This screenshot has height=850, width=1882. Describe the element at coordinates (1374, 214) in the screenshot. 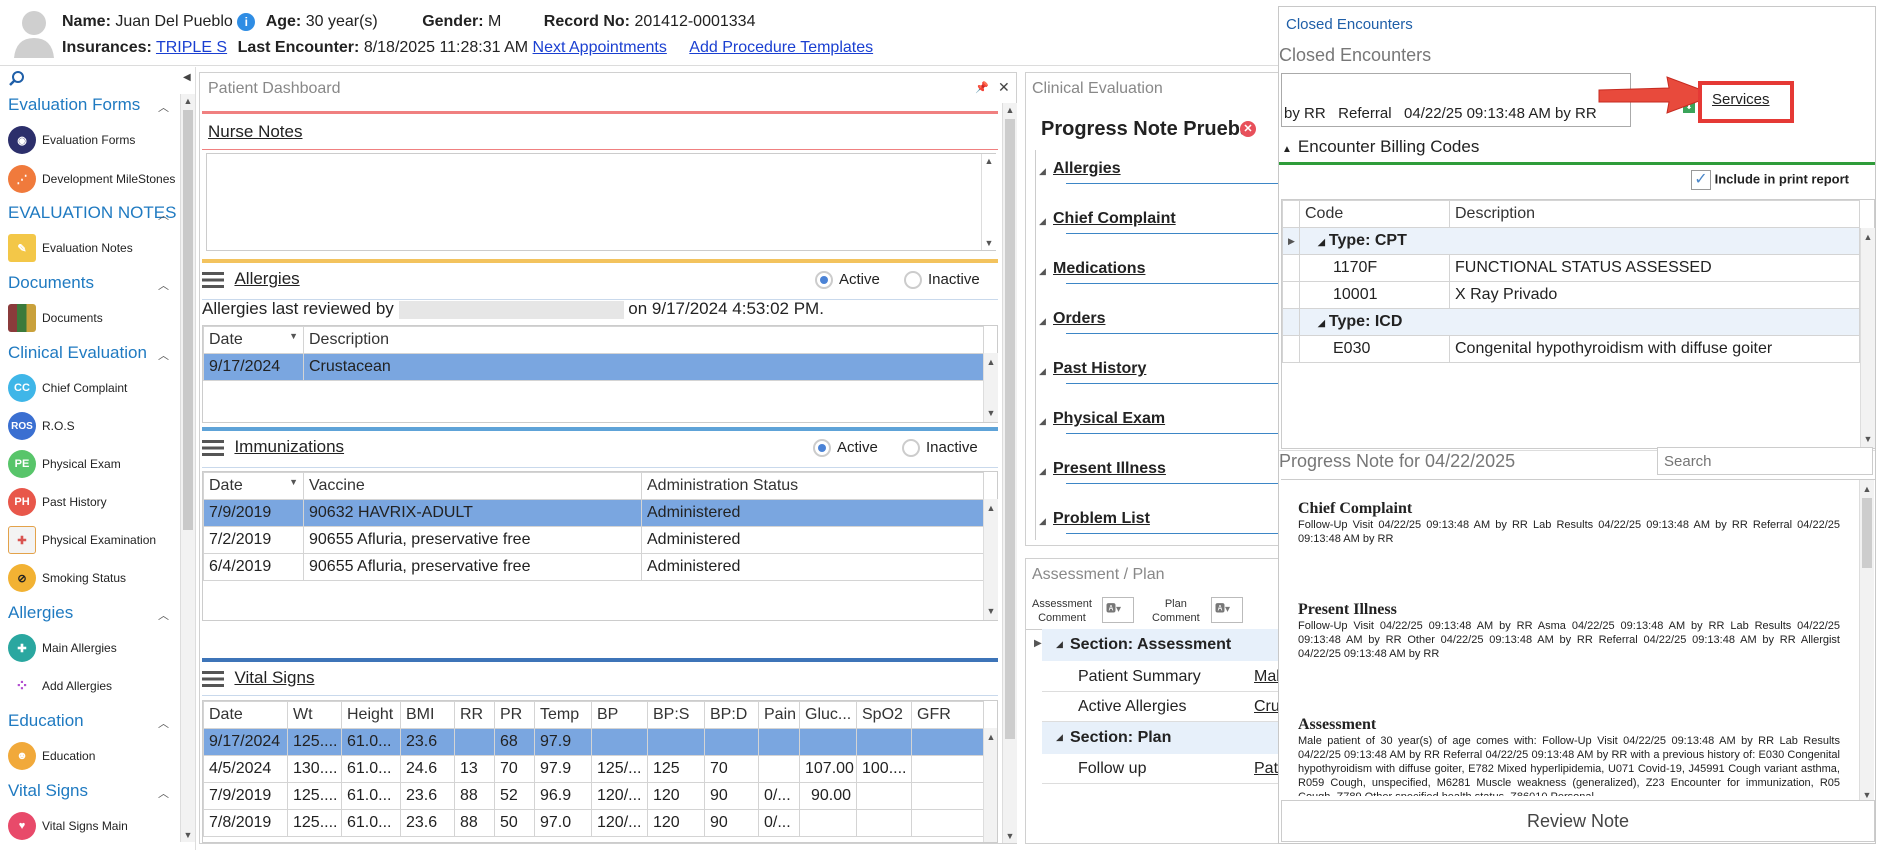

I see `column-header-code: Code` at that location.